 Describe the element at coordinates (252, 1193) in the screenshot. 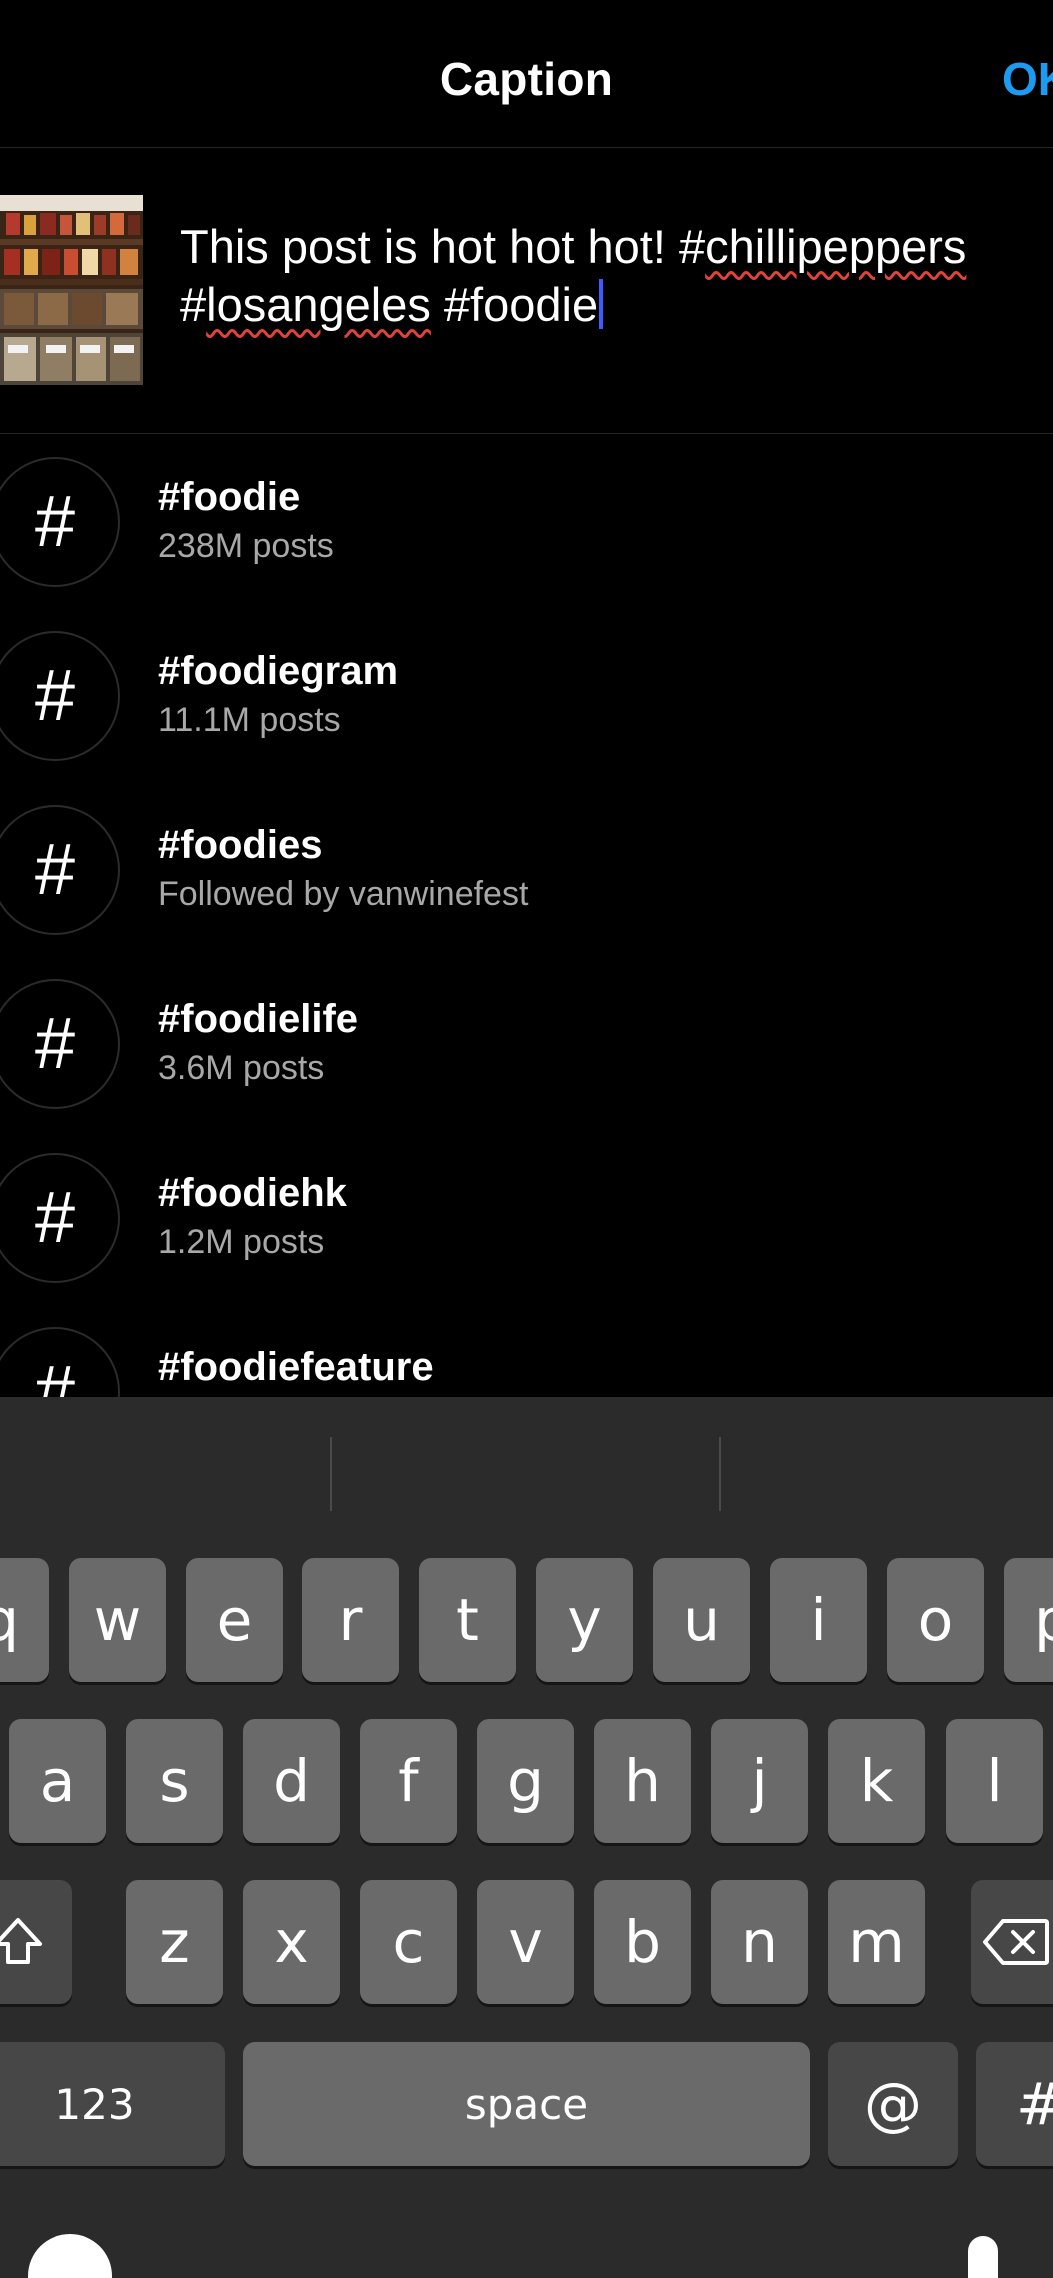

I see `hashtag-name: #foodiehk` at that location.